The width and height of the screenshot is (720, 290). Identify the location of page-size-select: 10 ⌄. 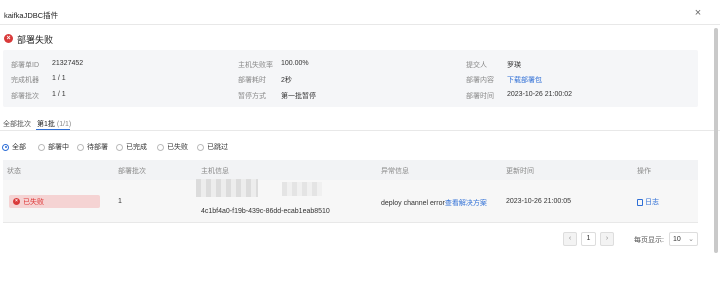
(683, 239).